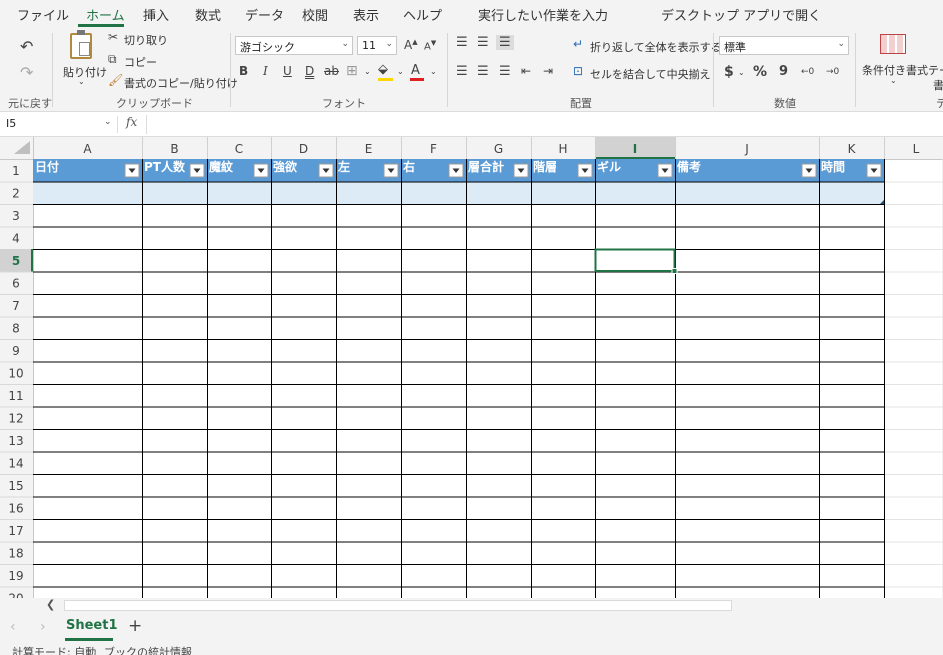 The width and height of the screenshot is (943, 655). I want to click on merge-center-icon: ⊡, so click(578, 71).